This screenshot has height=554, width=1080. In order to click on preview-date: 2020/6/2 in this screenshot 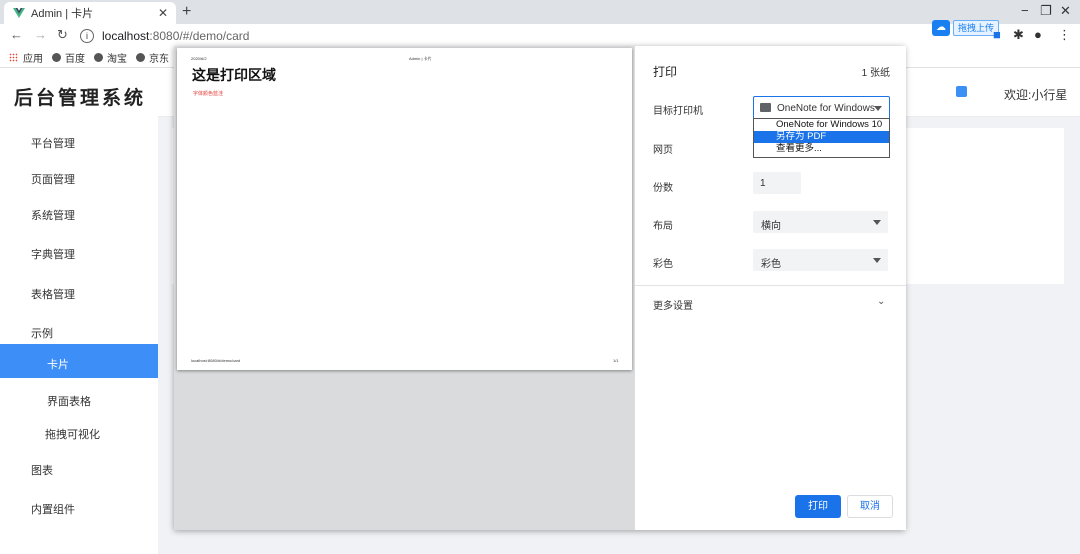, I will do `click(199, 58)`.